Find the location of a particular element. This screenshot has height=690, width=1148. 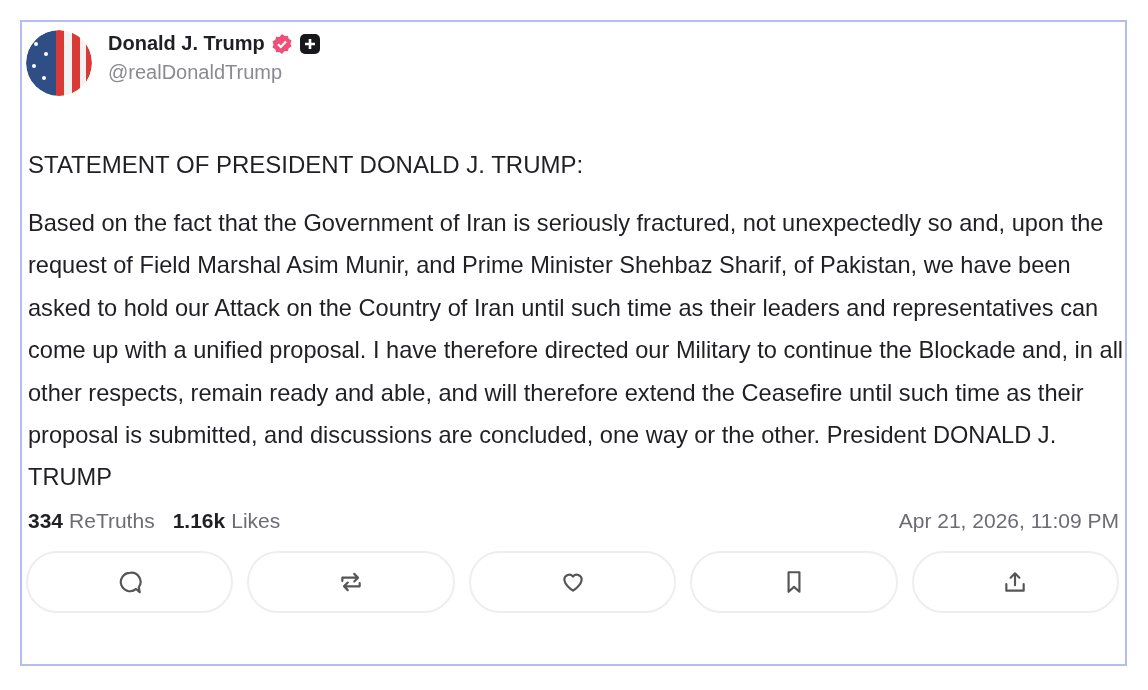

author-handle: @realDonaldTrump is located at coordinates (214, 72).